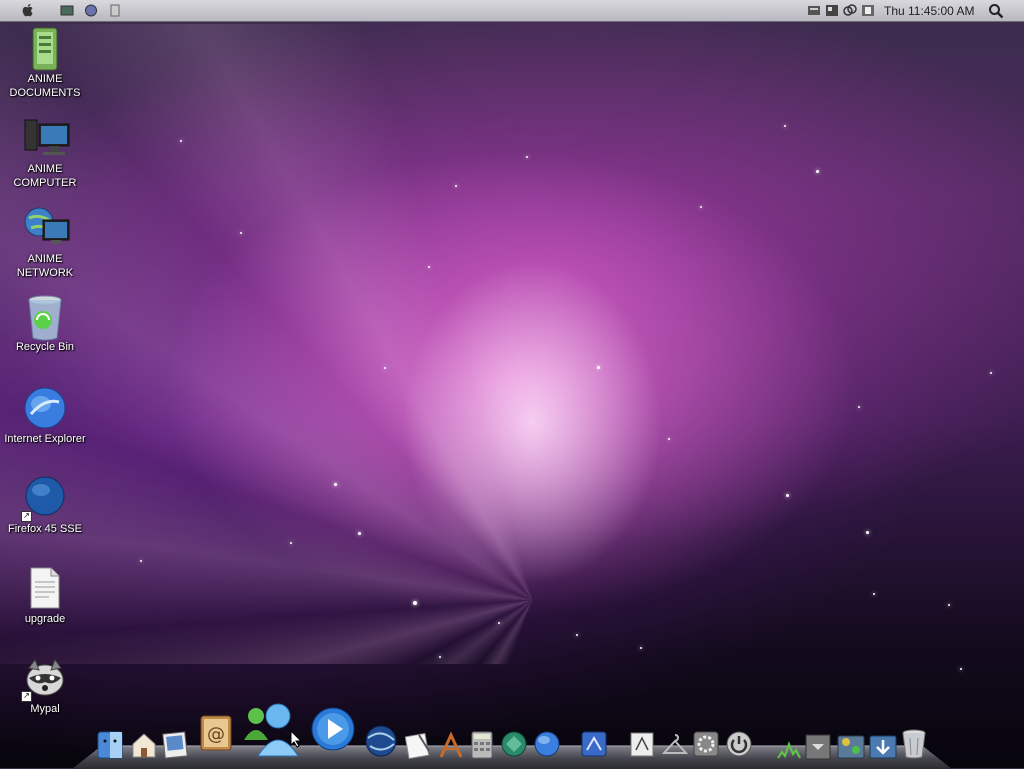 The image size is (1024, 769). I want to click on hanger-icon, so click(675, 744).